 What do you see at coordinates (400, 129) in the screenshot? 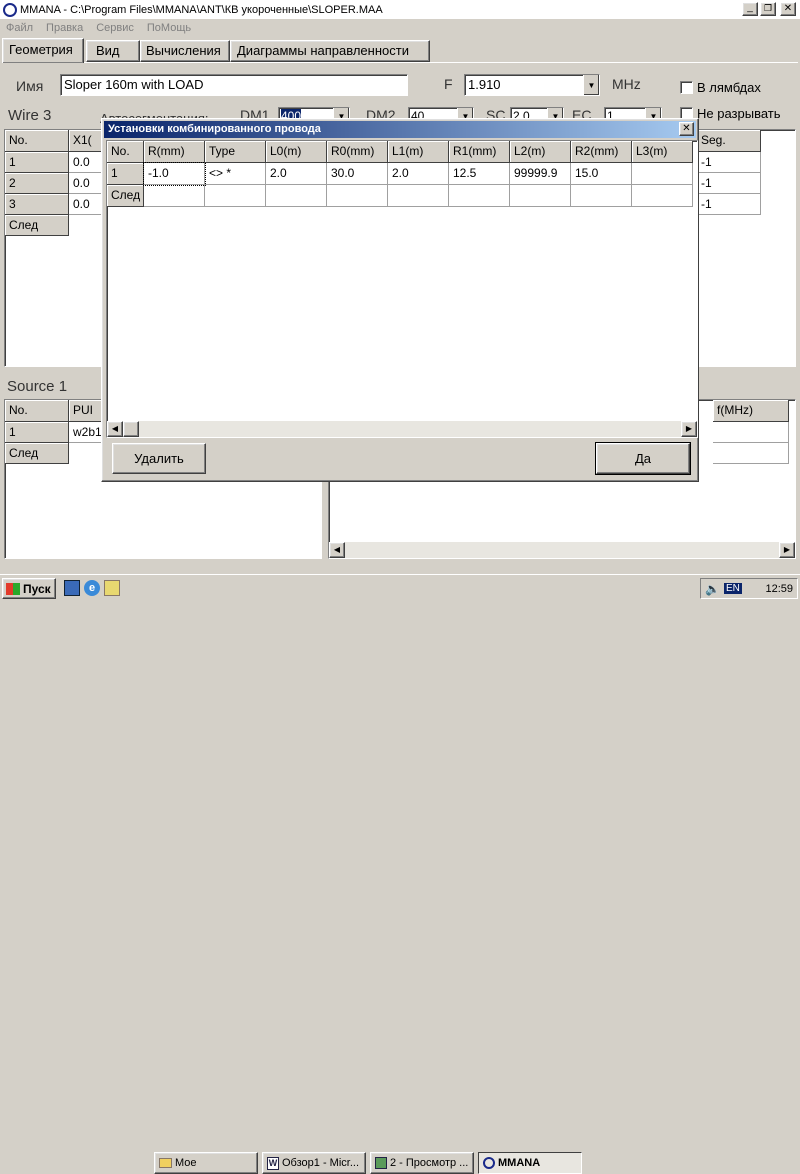
I see `dialog-title-bar: Установки комбинированного провода ✕` at bounding box center [400, 129].